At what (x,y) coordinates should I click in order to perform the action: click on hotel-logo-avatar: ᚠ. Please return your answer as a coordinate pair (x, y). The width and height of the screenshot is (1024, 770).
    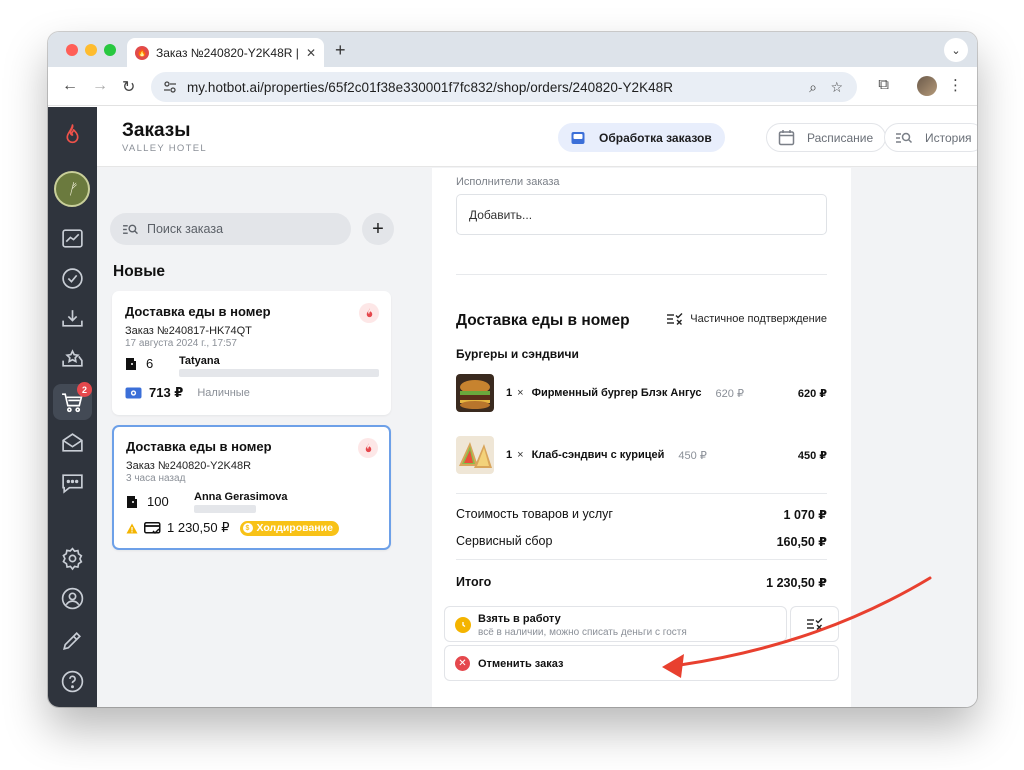
    Looking at the image, I should click on (72, 189).